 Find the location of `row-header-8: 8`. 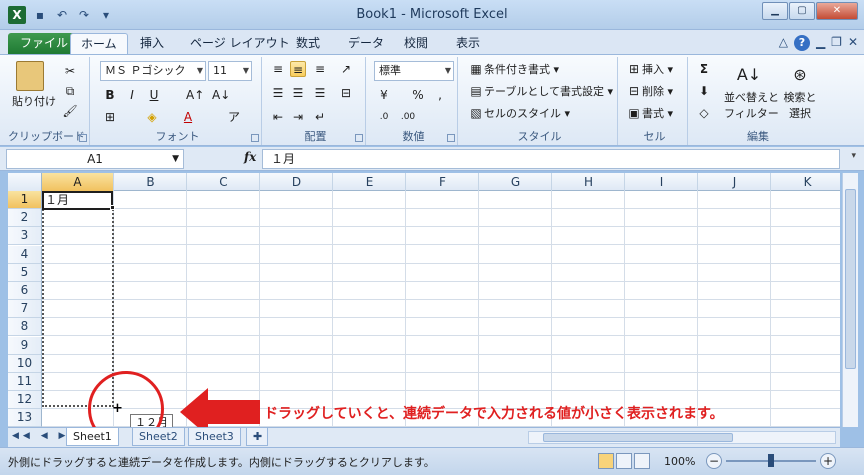

row-header-8: 8 is located at coordinates (25, 327).